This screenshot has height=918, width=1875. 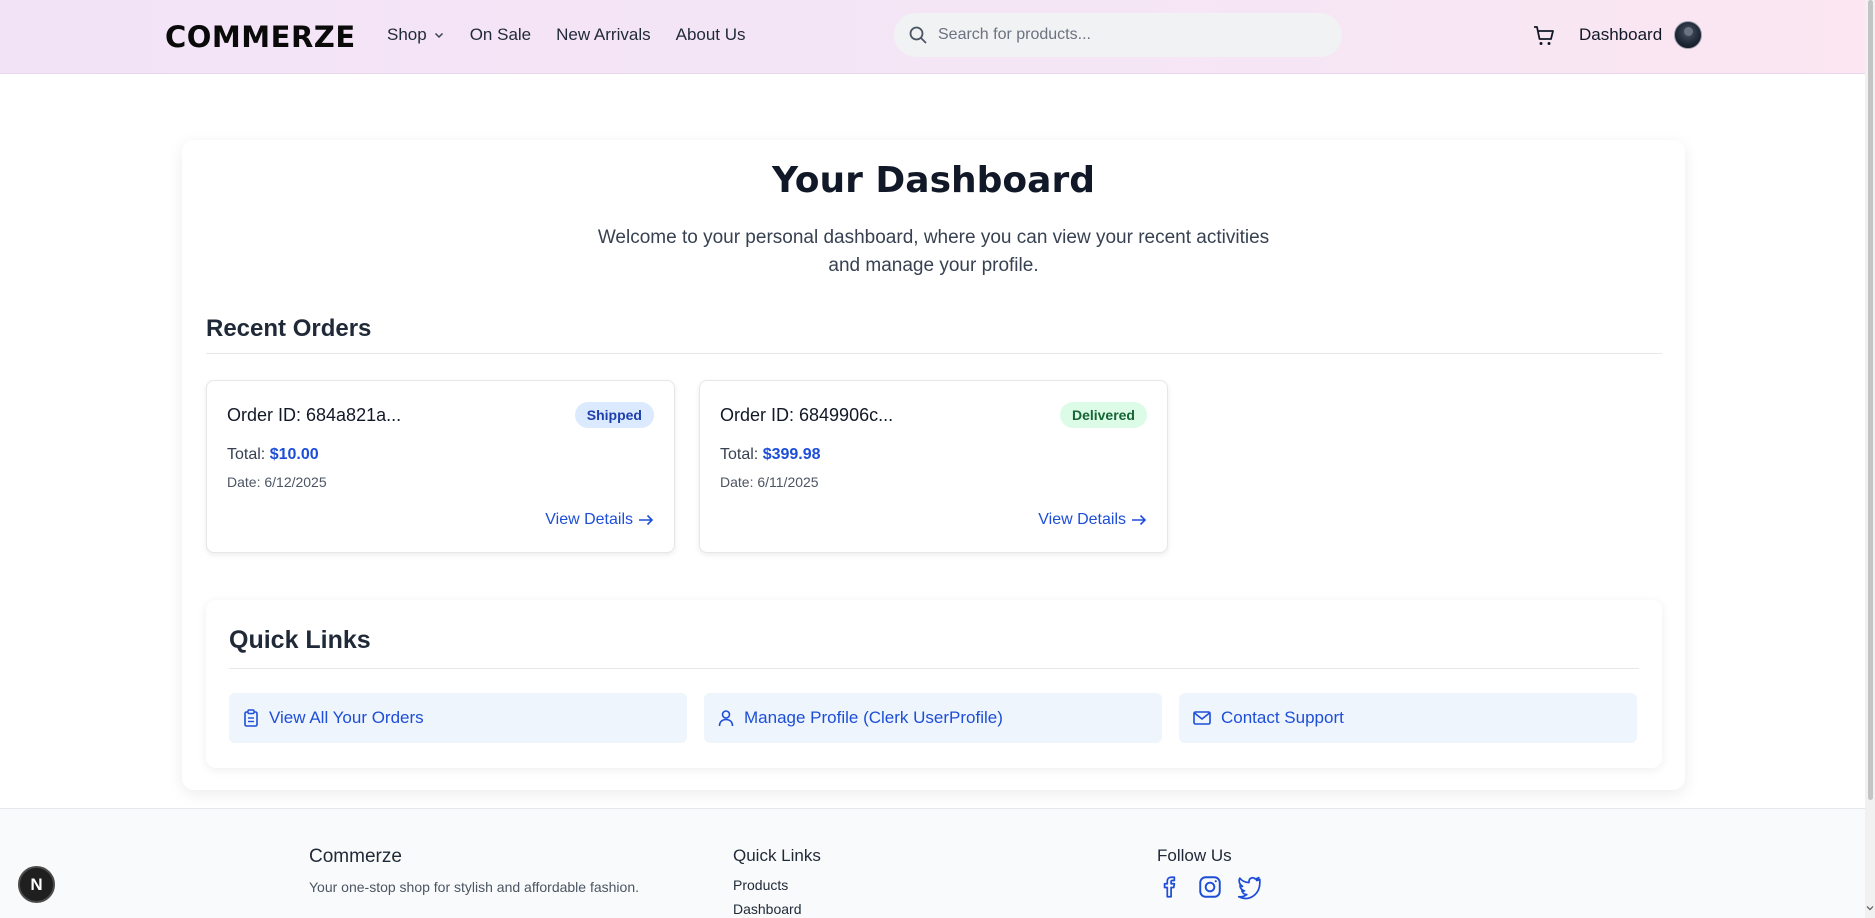 What do you see at coordinates (277, 482) in the screenshot?
I see `order-date: Date: 6/12/2025` at bounding box center [277, 482].